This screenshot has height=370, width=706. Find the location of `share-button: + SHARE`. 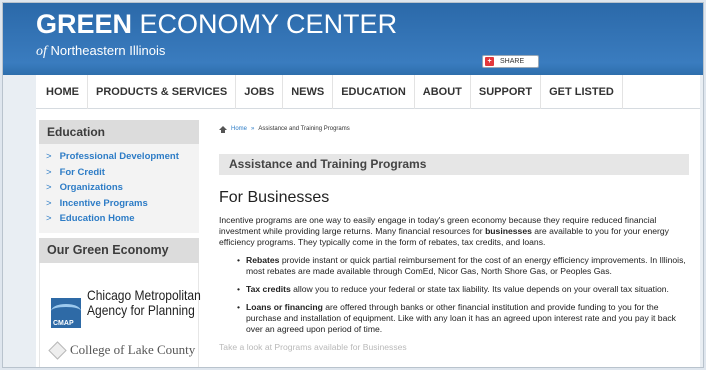

share-button: + SHARE is located at coordinates (510, 61).